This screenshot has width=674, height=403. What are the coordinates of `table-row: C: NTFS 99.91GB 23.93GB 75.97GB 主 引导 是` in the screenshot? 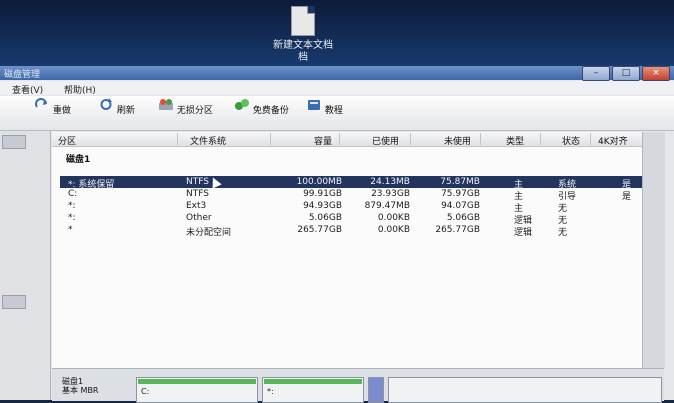 It's located at (351, 195).